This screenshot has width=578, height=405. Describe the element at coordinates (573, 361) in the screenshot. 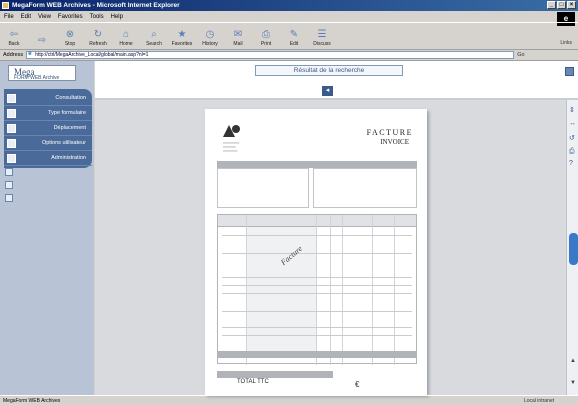

I see `scroll-up-arrow-icon: ▲` at that location.